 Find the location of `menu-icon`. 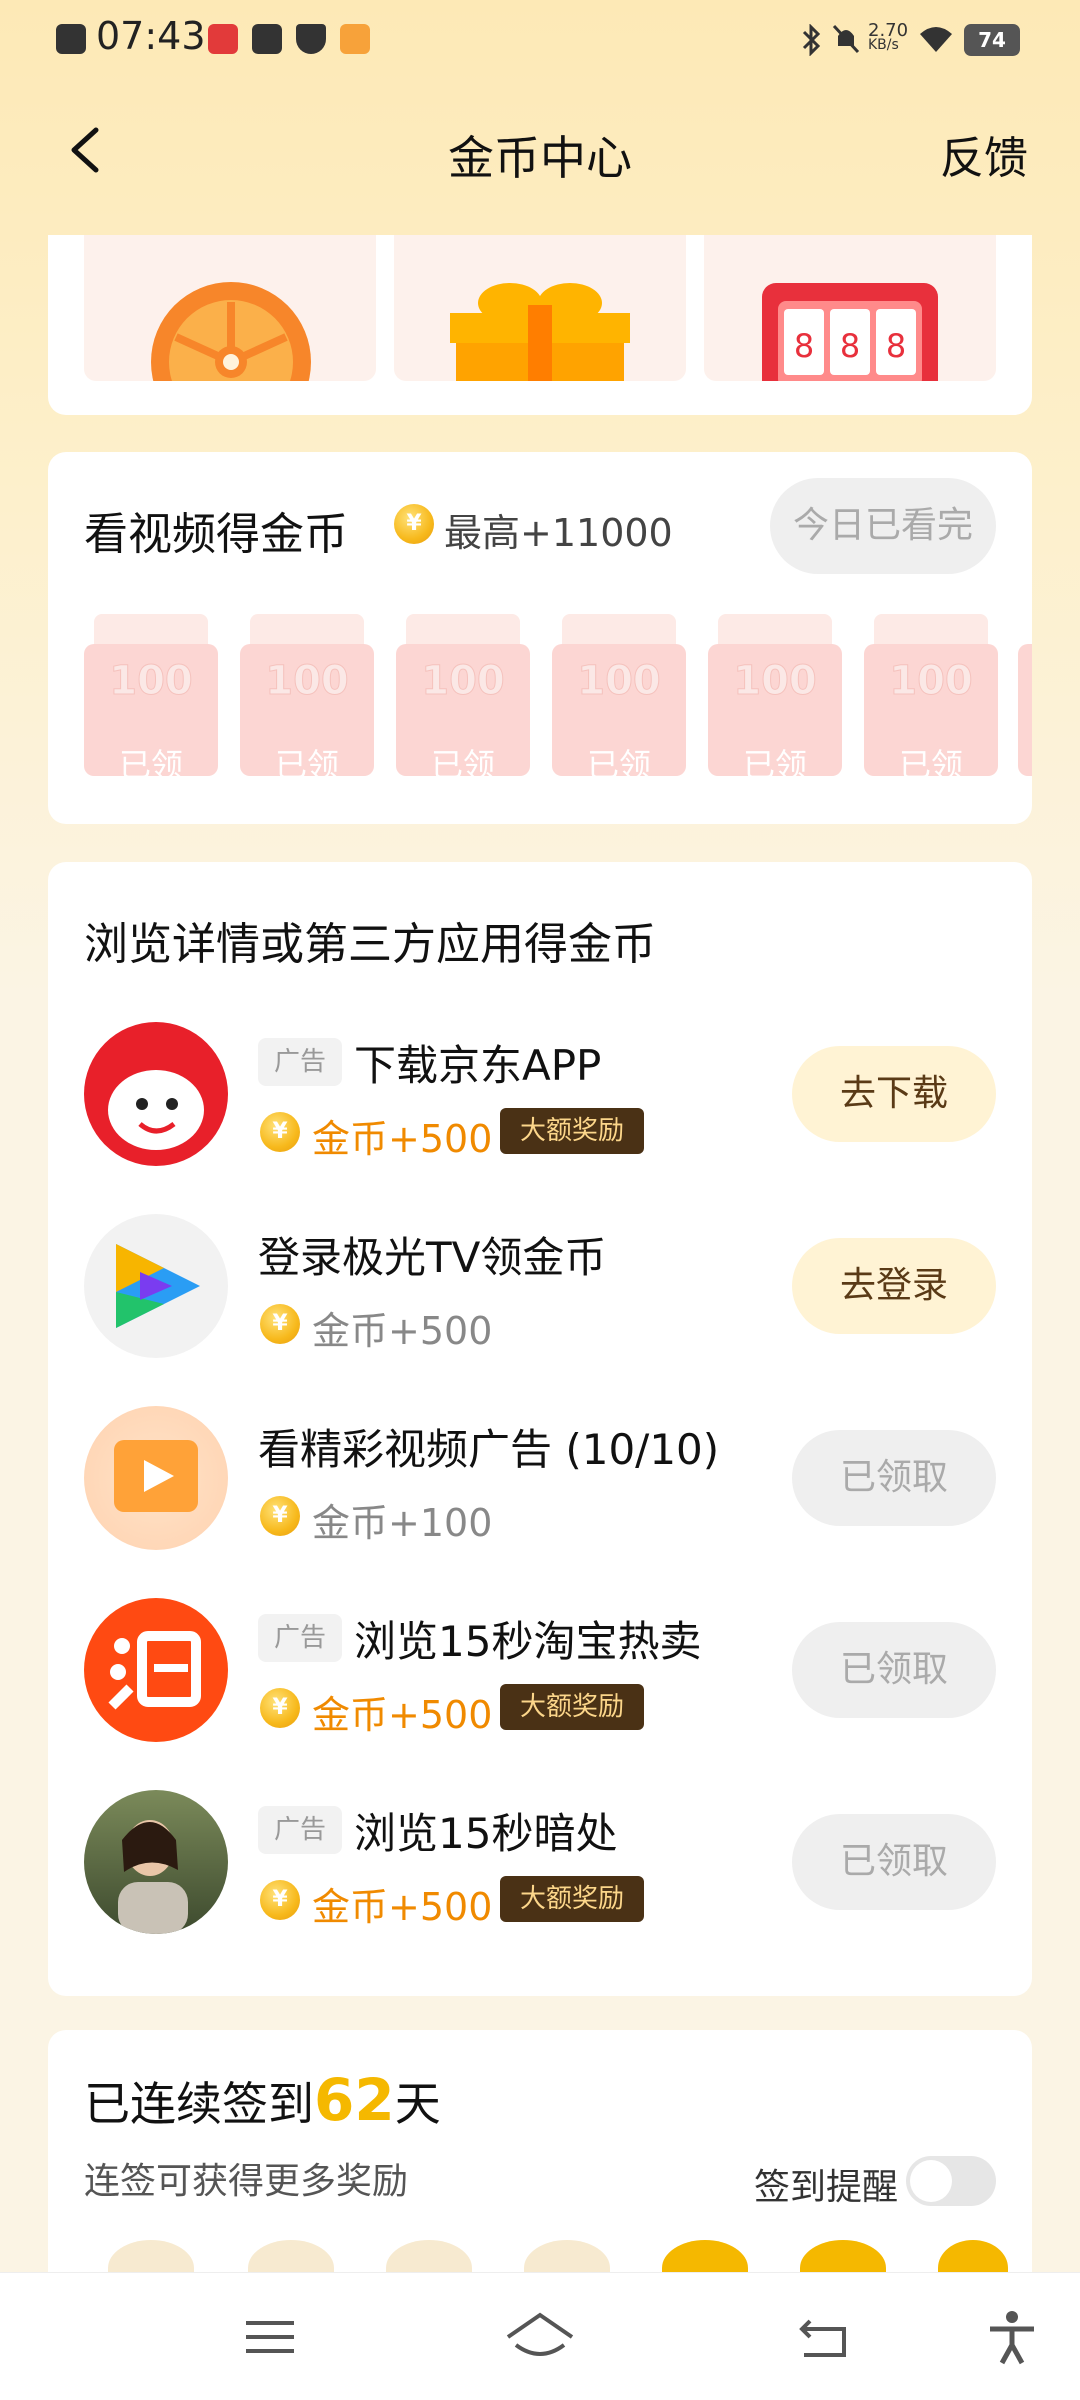

menu-icon is located at coordinates (270, 2337).